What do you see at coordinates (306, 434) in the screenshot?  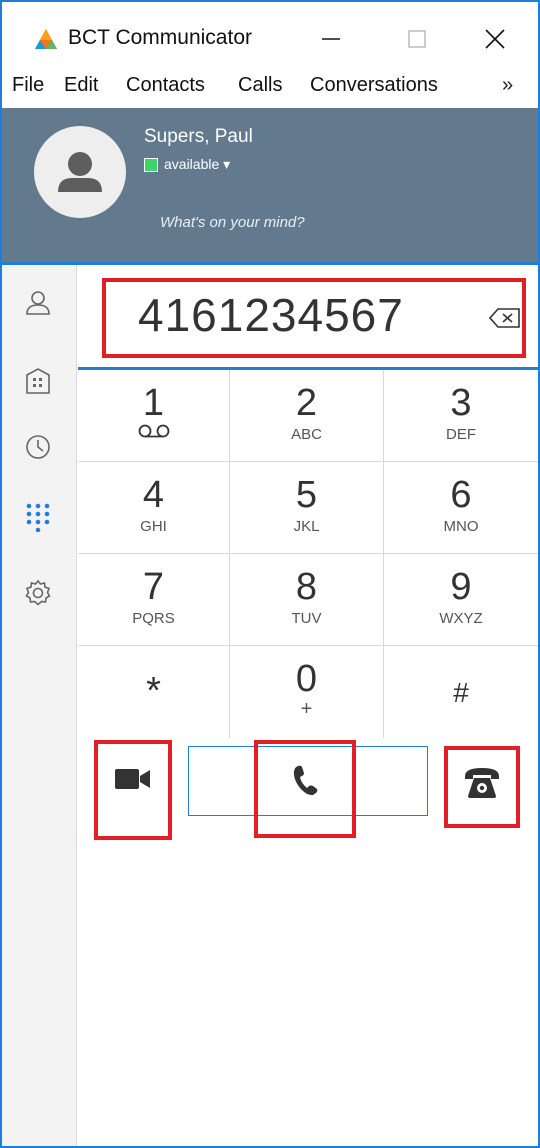 I see `key-letters: ABC` at bounding box center [306, 434].